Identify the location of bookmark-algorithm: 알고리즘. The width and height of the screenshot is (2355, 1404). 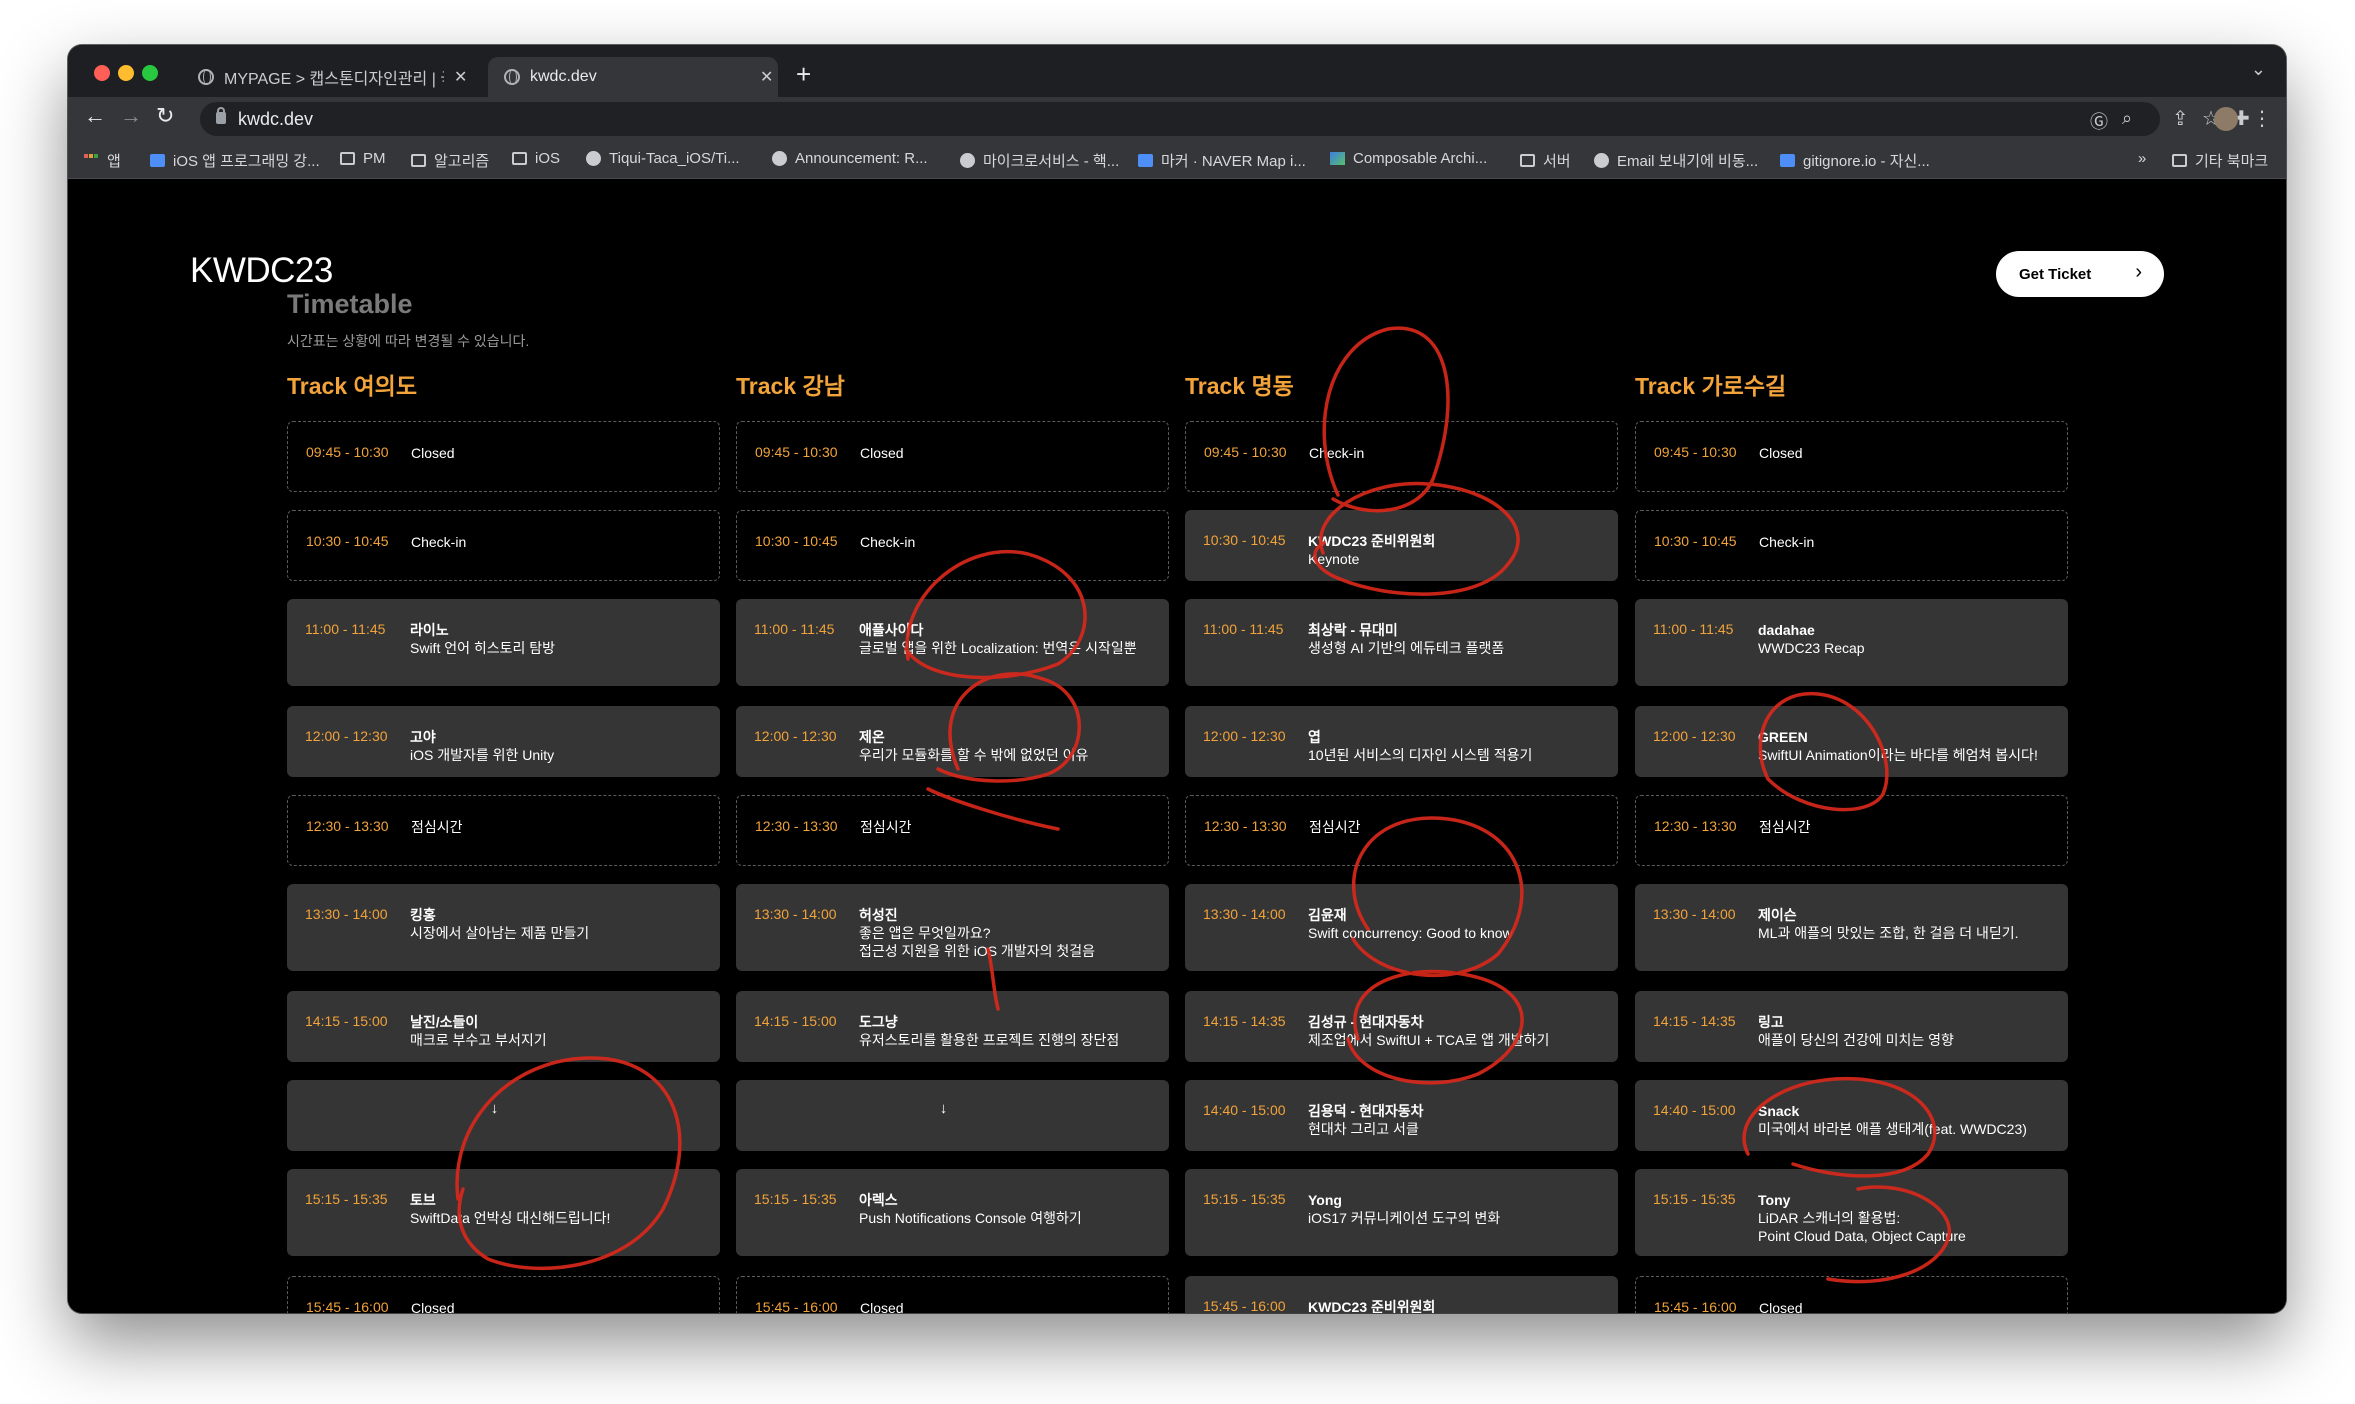
(450, 160).